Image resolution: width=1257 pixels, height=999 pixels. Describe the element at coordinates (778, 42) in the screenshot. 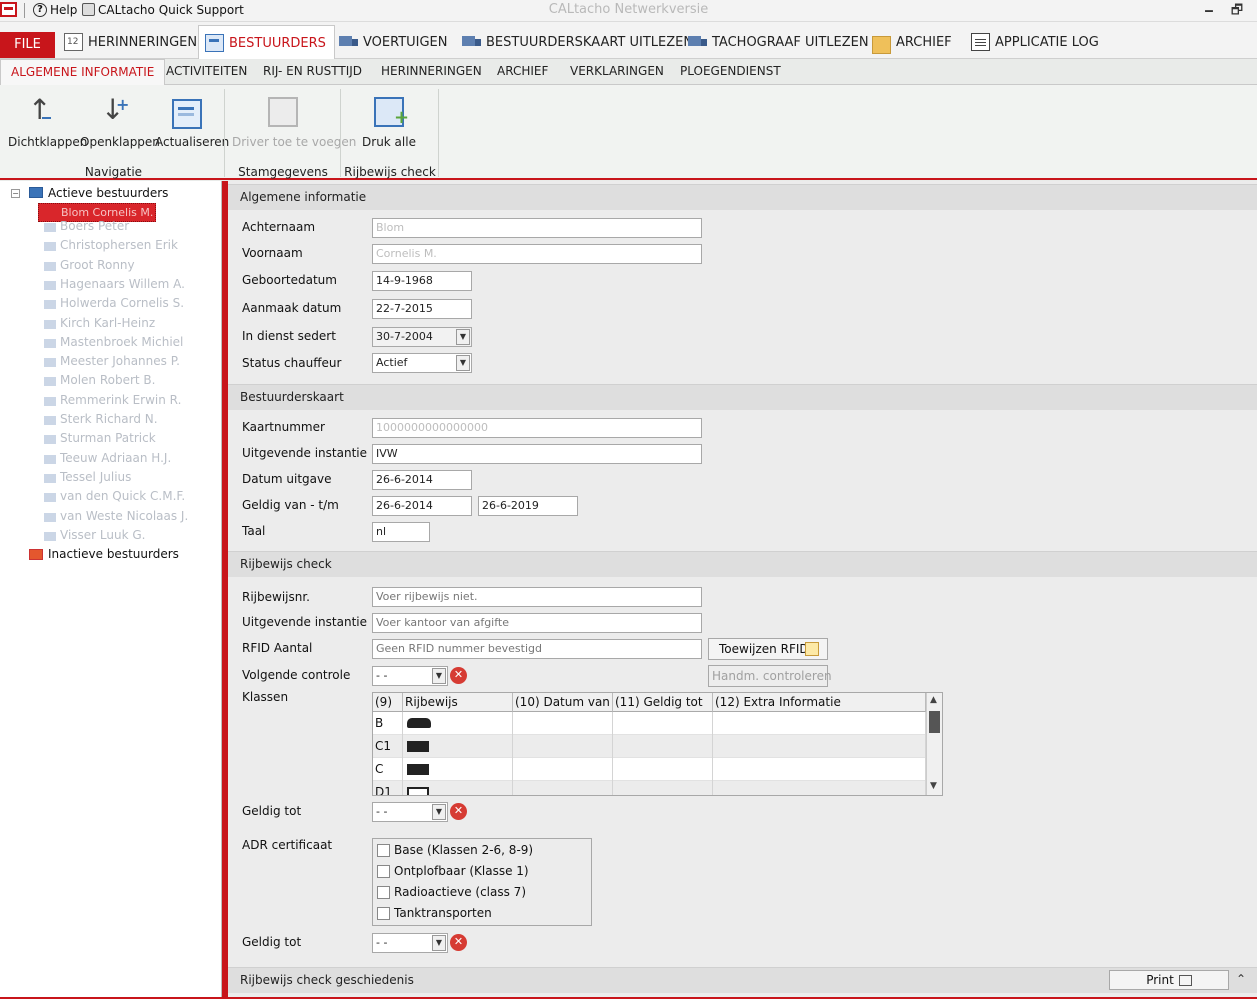

I see `tab-tachograaf-uitlezen: TACHOGRAAF UITLEZEN` at that location.